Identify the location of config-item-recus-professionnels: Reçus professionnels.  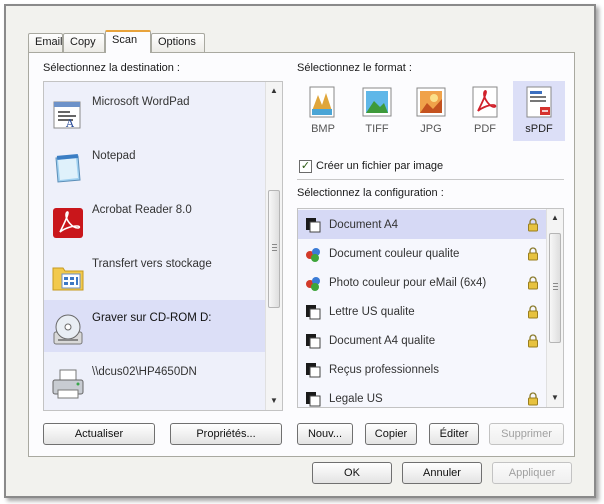
(422, 369).